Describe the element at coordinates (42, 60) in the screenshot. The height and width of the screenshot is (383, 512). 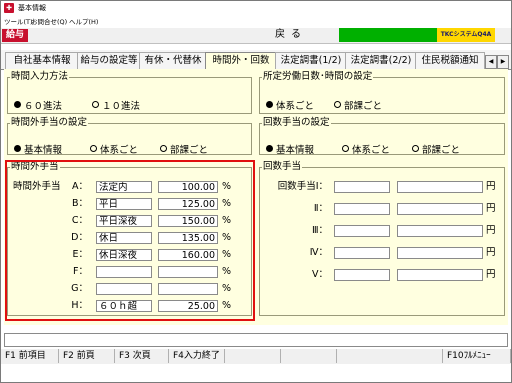
I see `tab-company-info: 自社基本情報` at that location.